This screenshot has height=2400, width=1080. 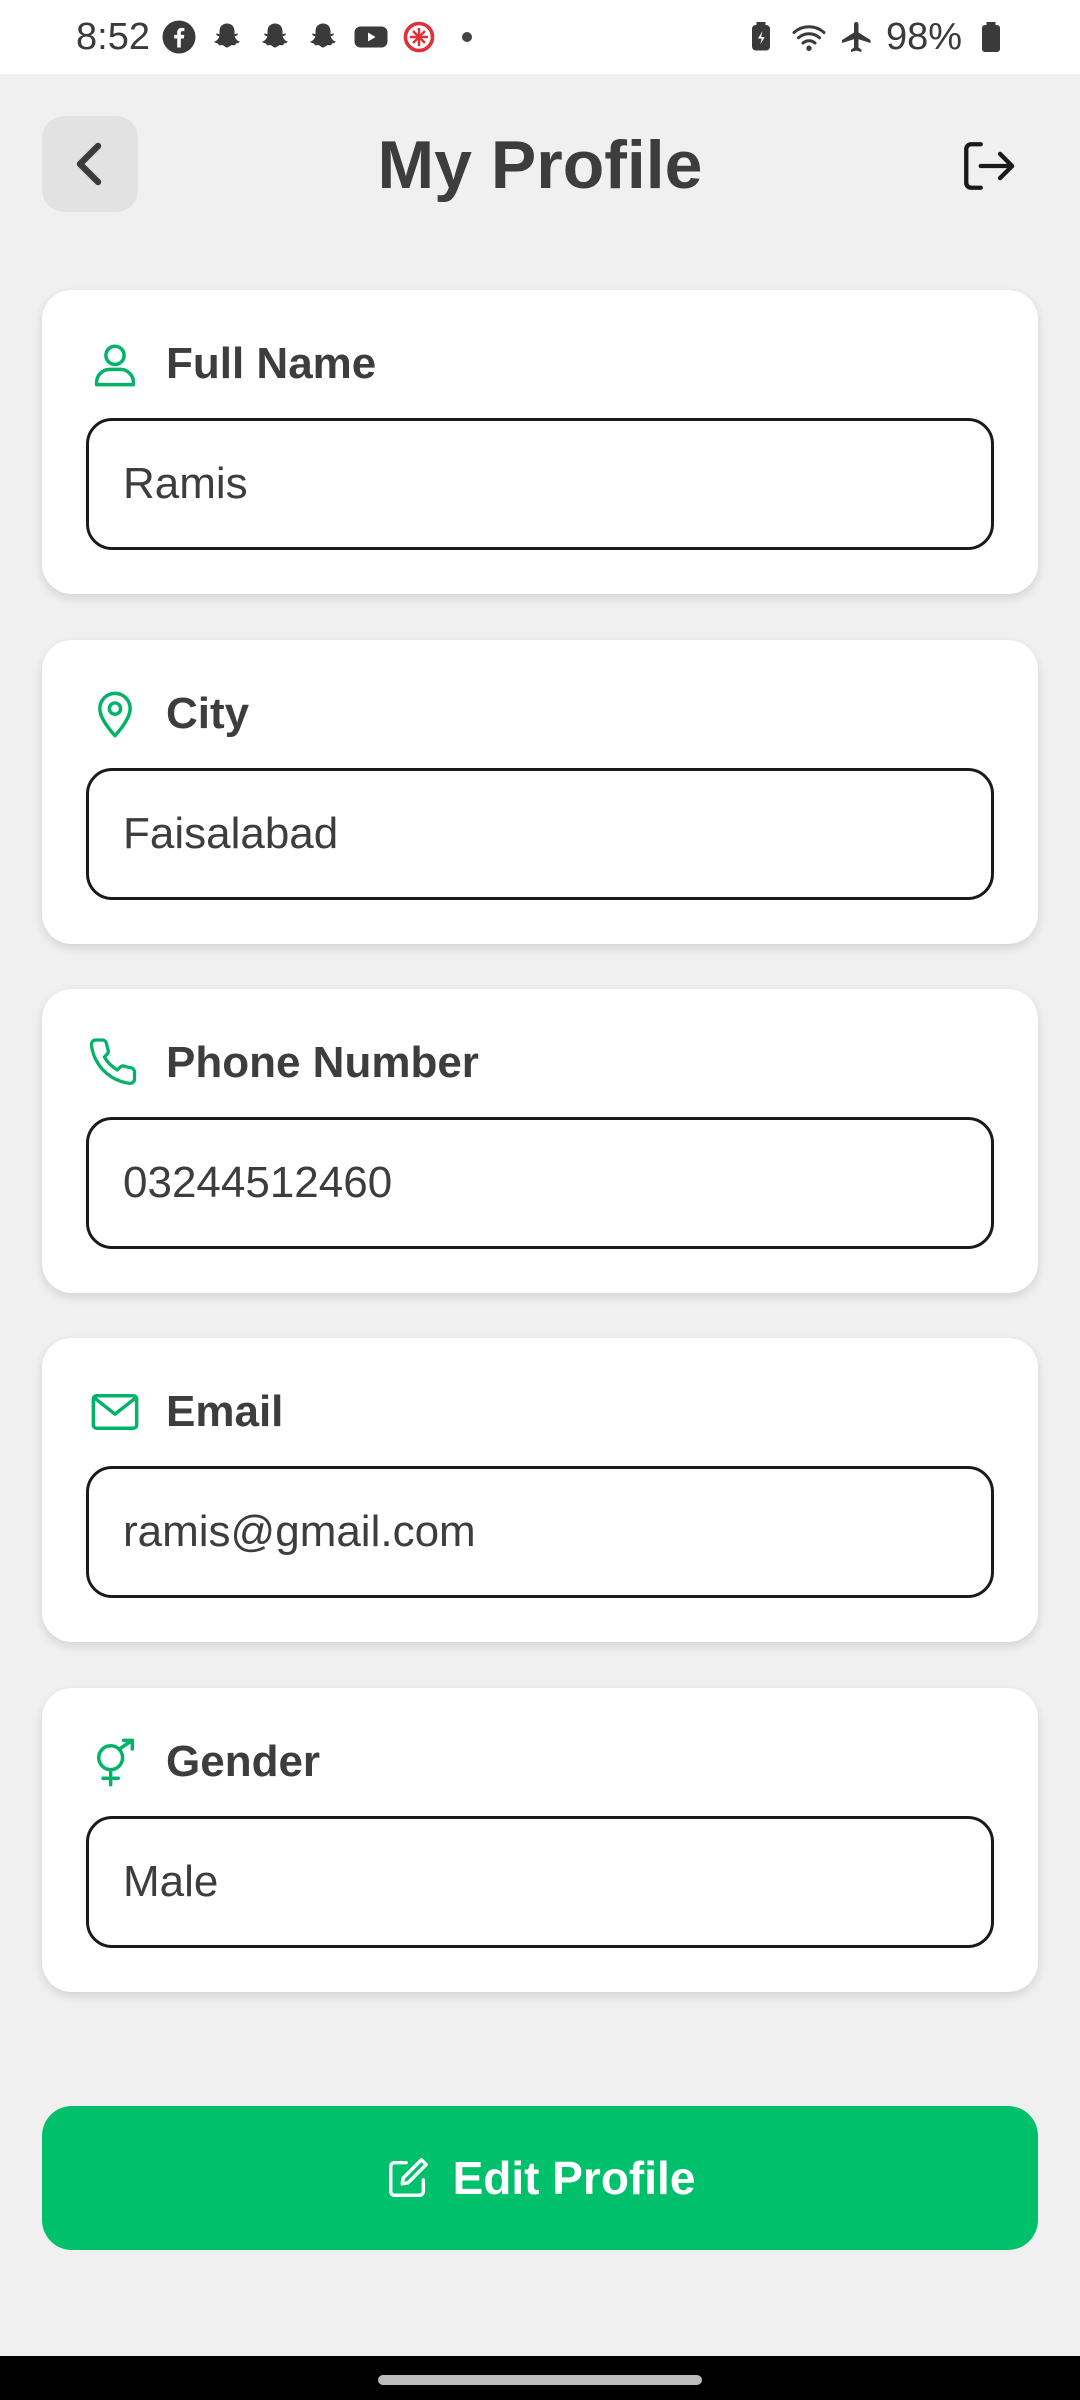 What do you see at coordinates (225, 1411) in the screenshot?
I see `email-label: Email` at bounding box center [225, 1411].